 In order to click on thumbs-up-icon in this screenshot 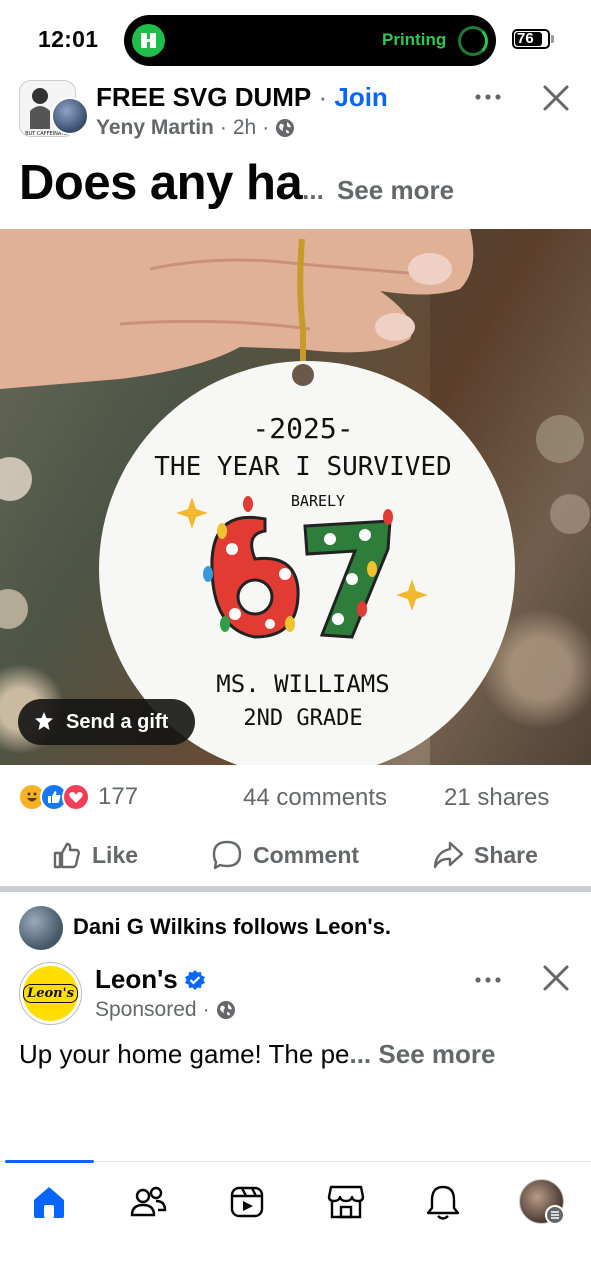, I will do `click(66, 855)`.